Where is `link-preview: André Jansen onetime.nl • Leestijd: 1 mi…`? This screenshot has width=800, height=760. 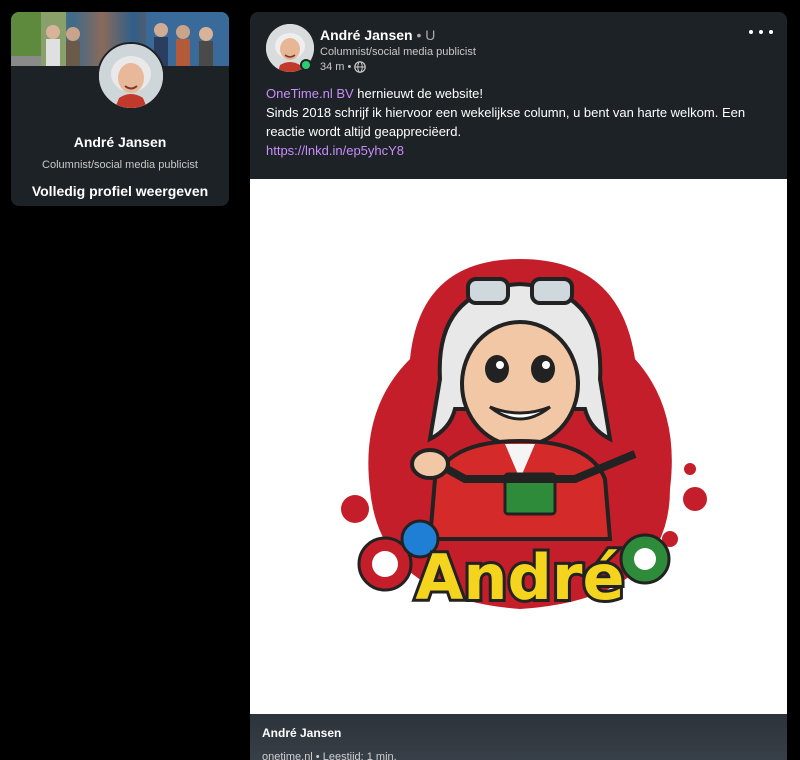
link-preview: André Jansen onetime.nl • Leestijd: 1 mi… is located at coordinates (518, 737).